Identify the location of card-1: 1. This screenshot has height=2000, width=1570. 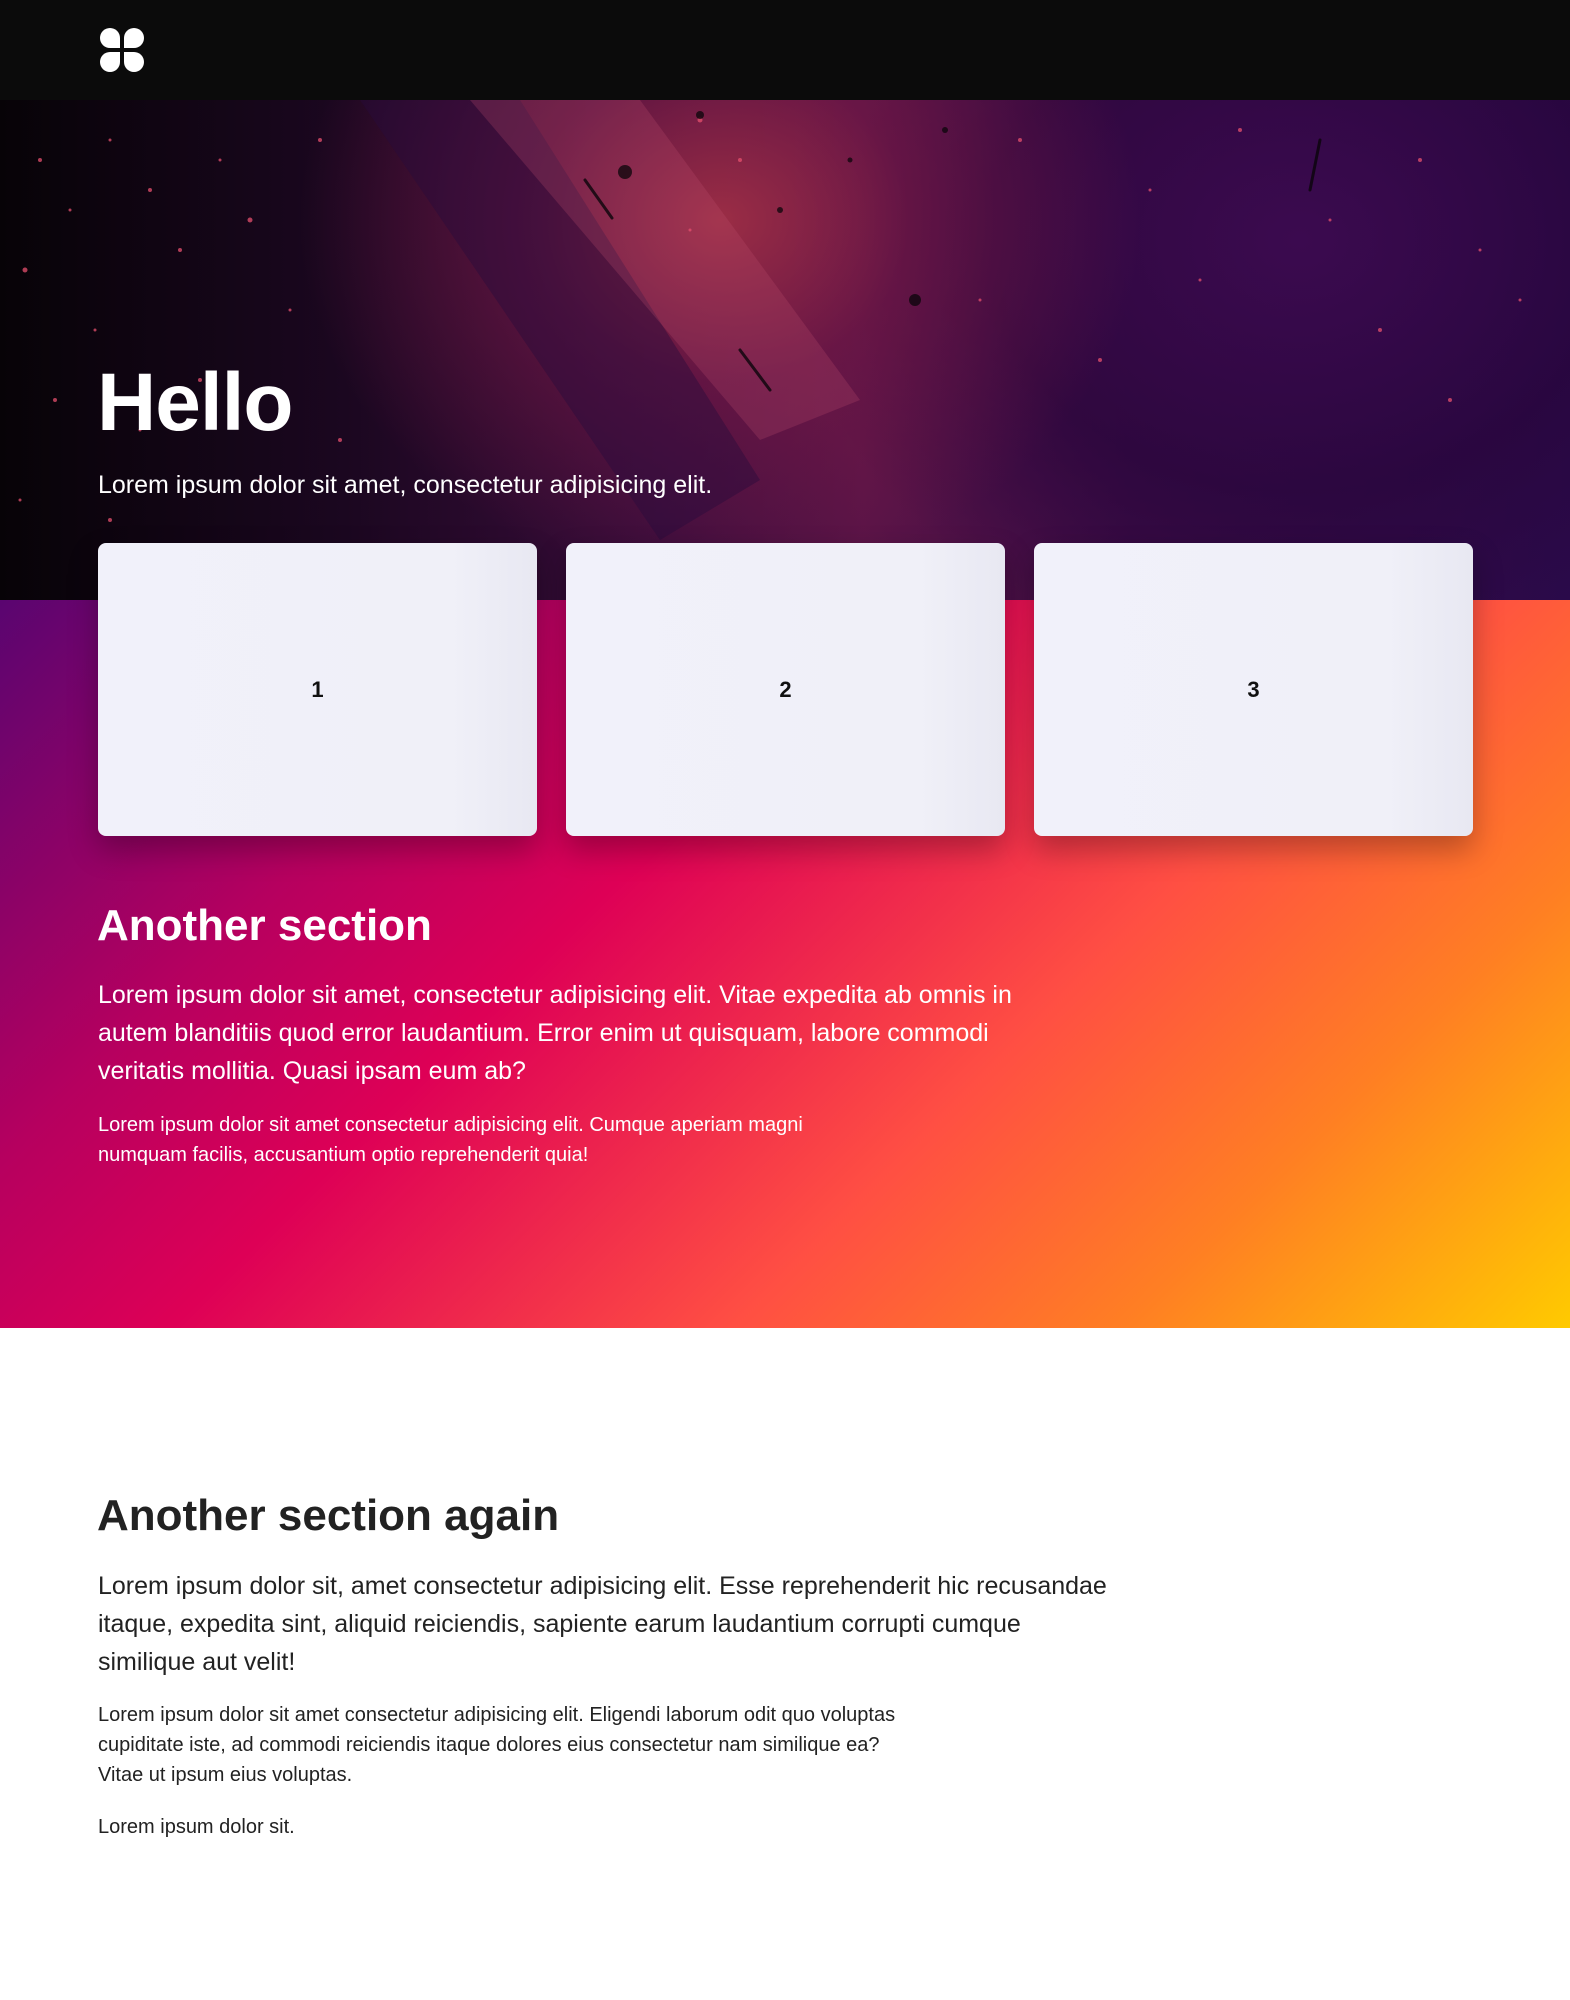
(317, 689).